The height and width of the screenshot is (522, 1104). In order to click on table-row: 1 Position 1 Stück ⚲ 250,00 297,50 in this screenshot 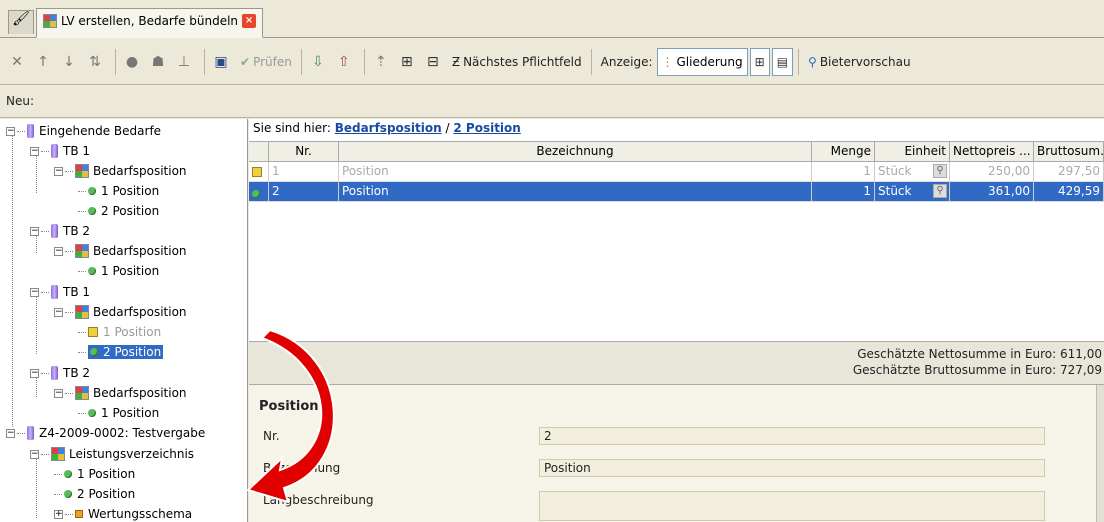, I will do `click(676, 172)`.